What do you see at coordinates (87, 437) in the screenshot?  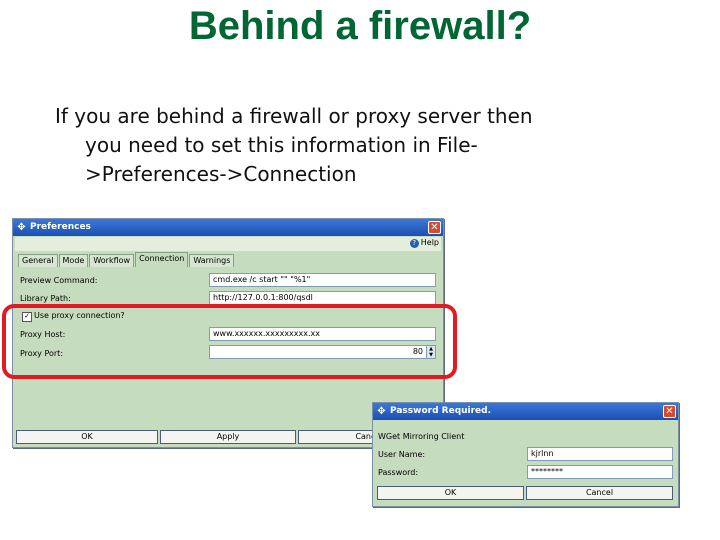 I see `ok-button: OK` at bounding box center [87, 437].